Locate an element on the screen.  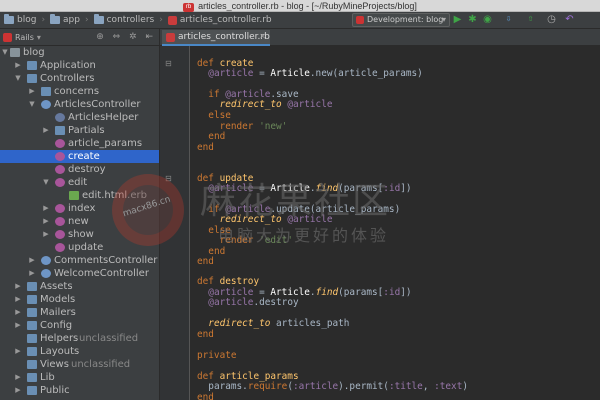
sidebar-tools: ⊕ ⇔ ✲ ⇤ is located at coordinates (126, 37).